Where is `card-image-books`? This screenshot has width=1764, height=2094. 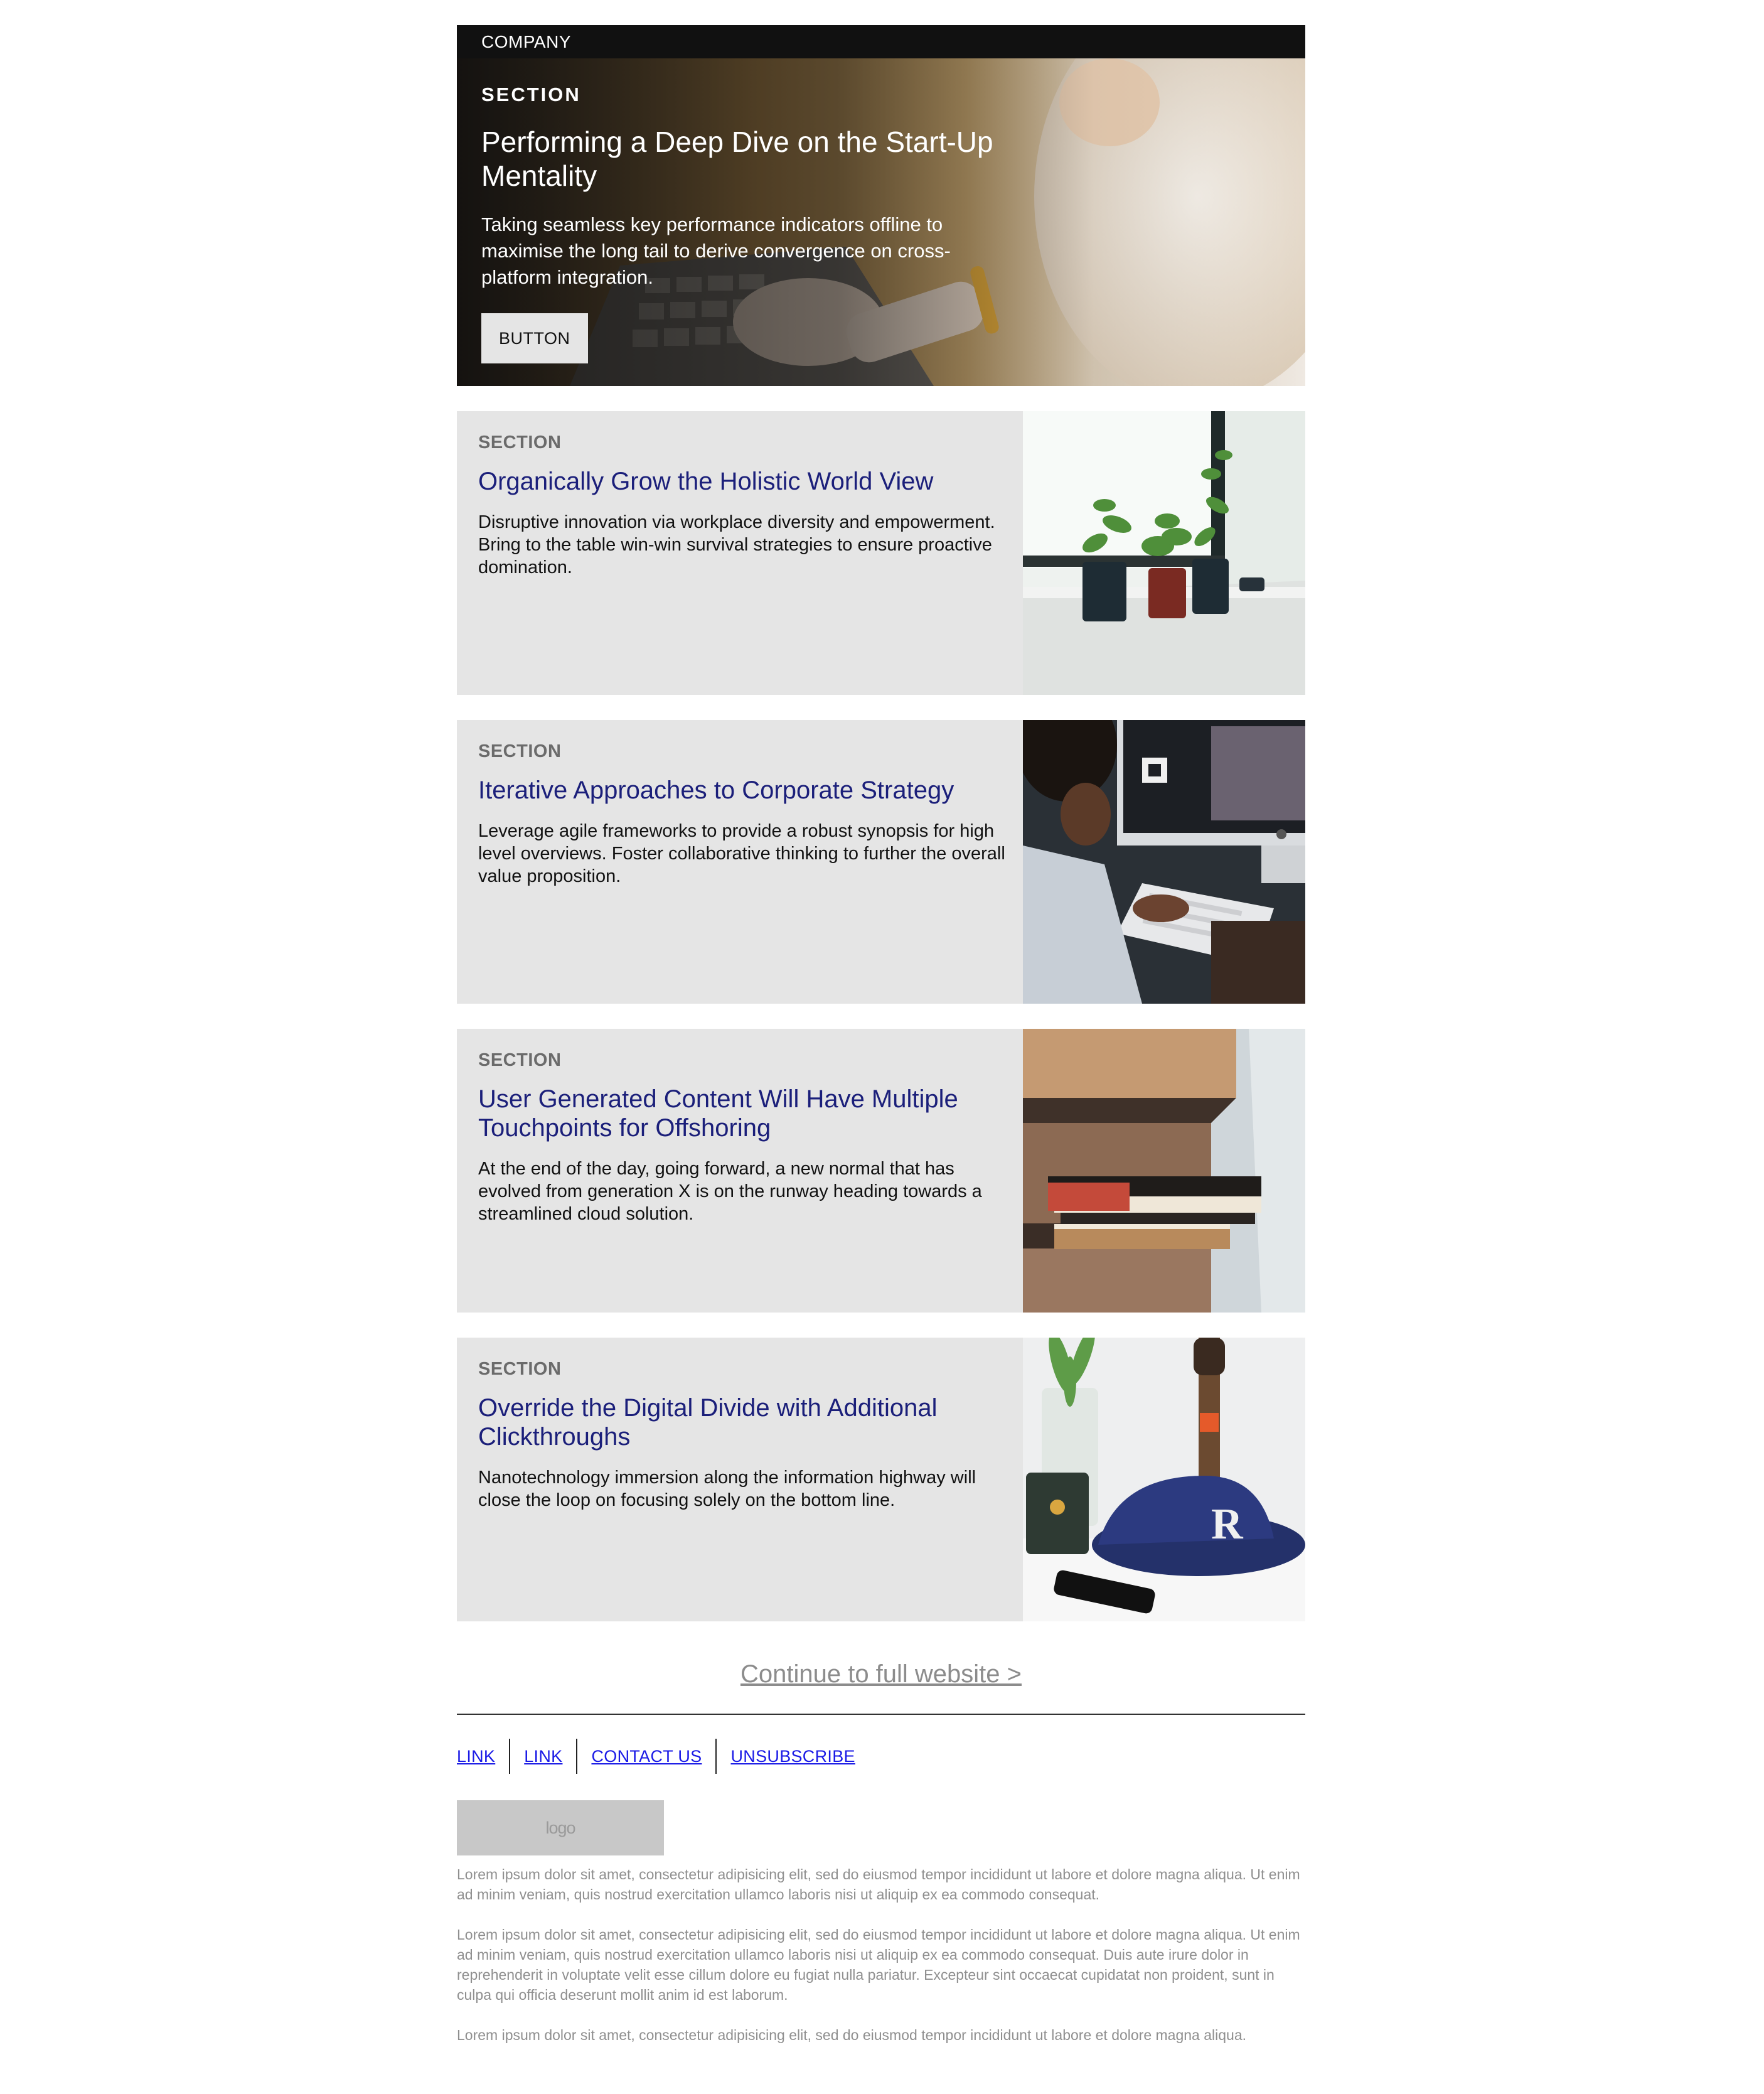
card-image-books is located at coordinates (1164, 1171).